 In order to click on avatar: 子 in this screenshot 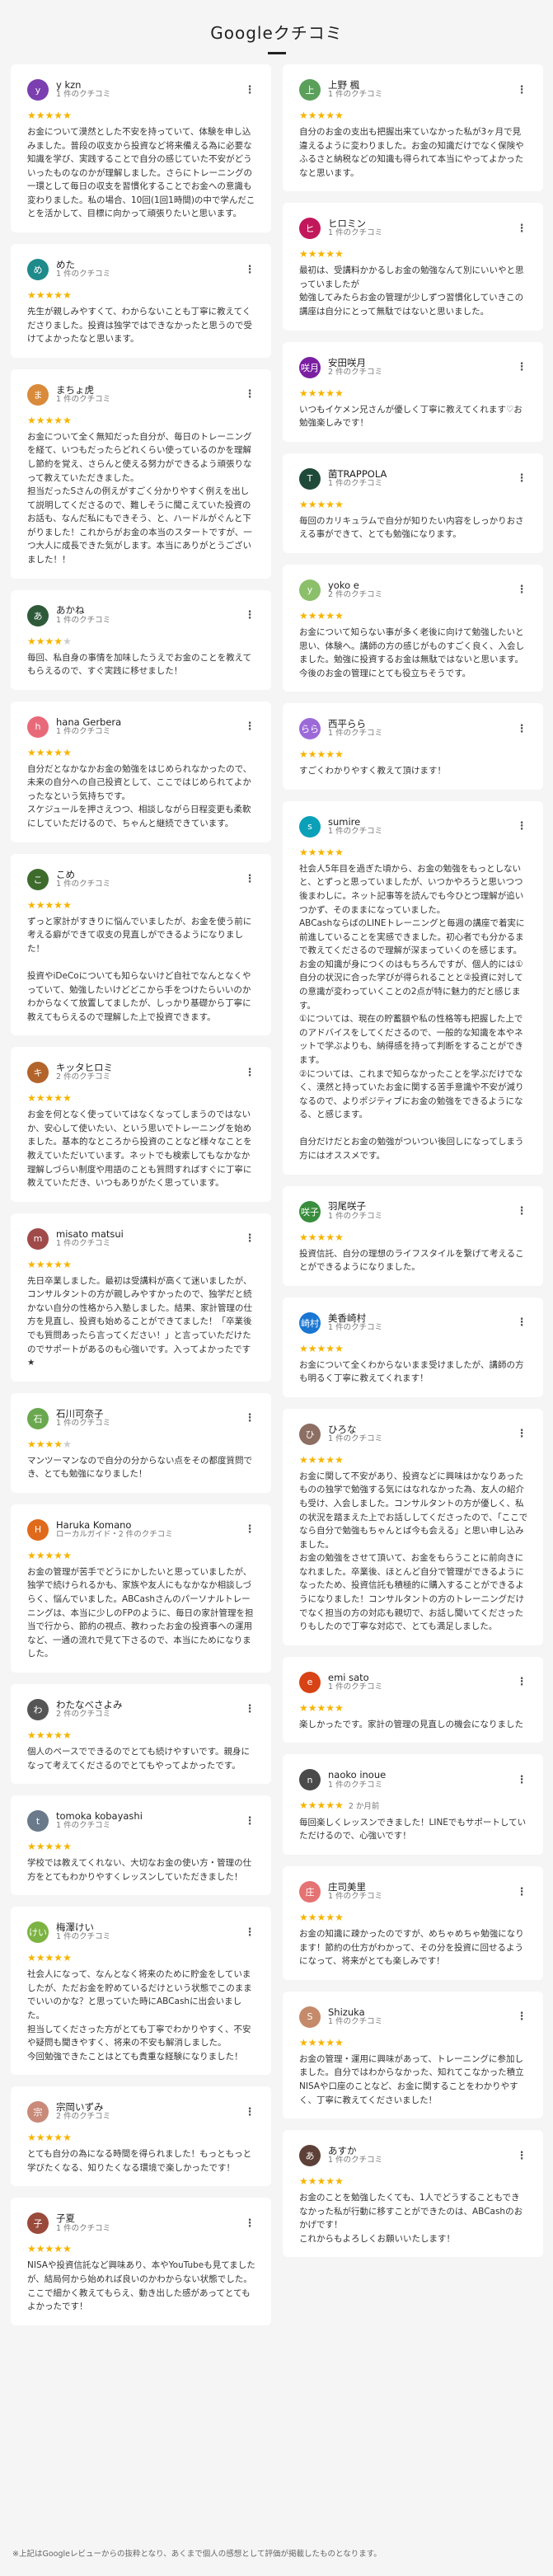, I will do `click(38, 2223)`.